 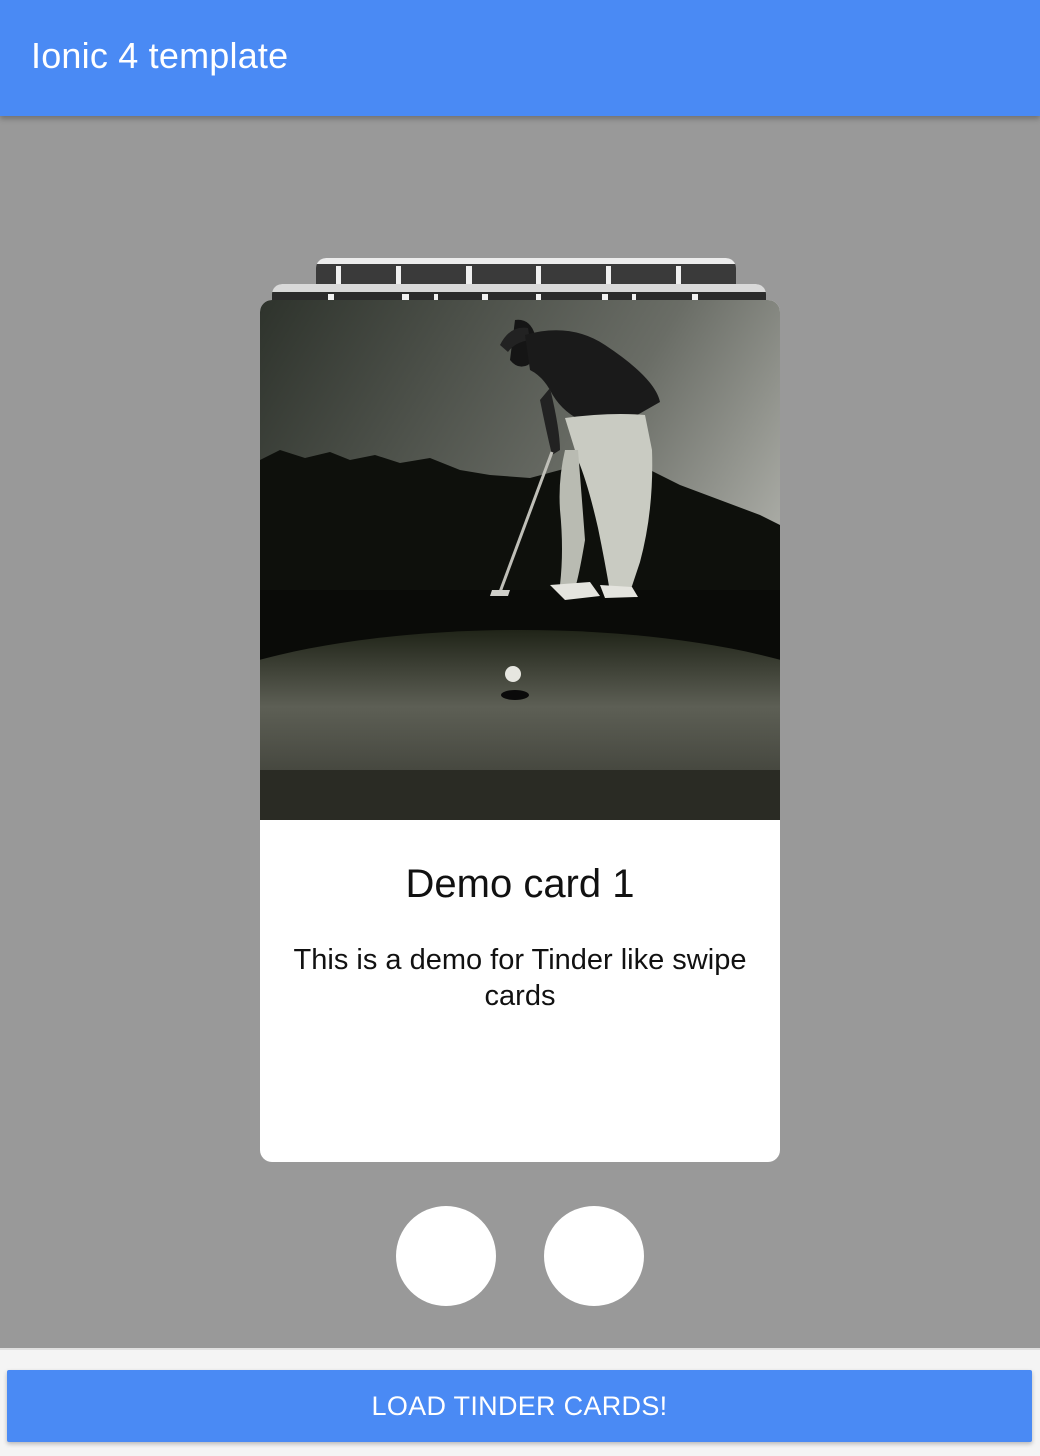 What do you see at coordinates (520, 58) in the screenshot?
I see `app-toolbar: Ionic 4 template` at bounding box center [520, 58].